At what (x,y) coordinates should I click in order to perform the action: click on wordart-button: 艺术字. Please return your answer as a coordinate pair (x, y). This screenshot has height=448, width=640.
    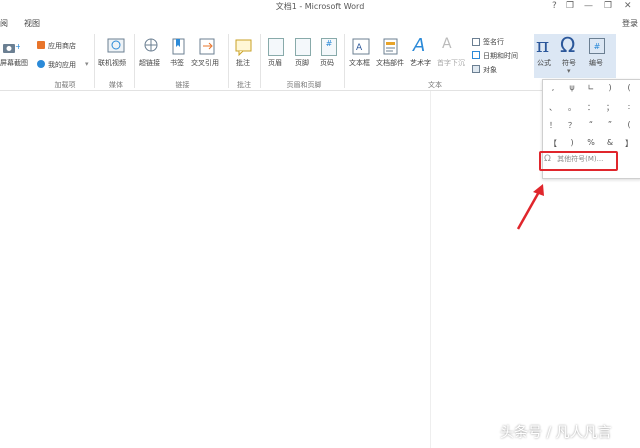
    Looking at the image, I should click on (420, 63).